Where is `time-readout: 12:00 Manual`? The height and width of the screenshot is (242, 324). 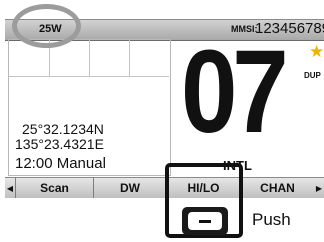
time-readout: 12:00 Manual is located at coordinates (60, 163).